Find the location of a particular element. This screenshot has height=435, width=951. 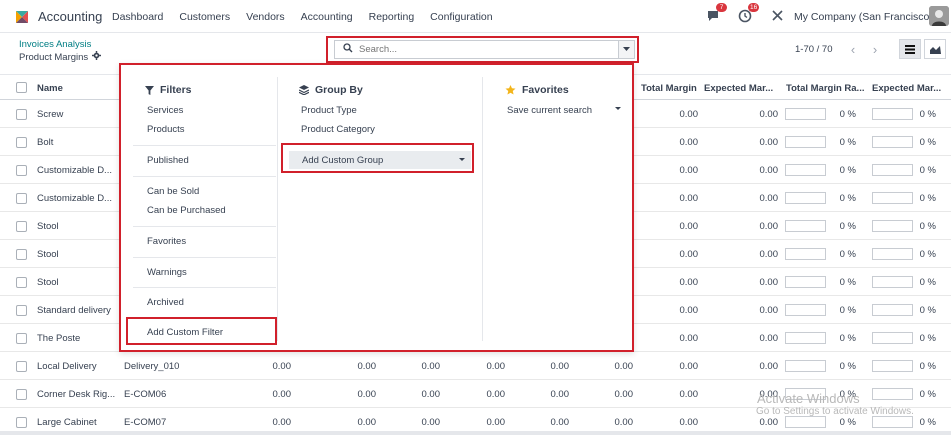

add-custom-group-select: Add Custom Group is located at coordinates (380, 160).